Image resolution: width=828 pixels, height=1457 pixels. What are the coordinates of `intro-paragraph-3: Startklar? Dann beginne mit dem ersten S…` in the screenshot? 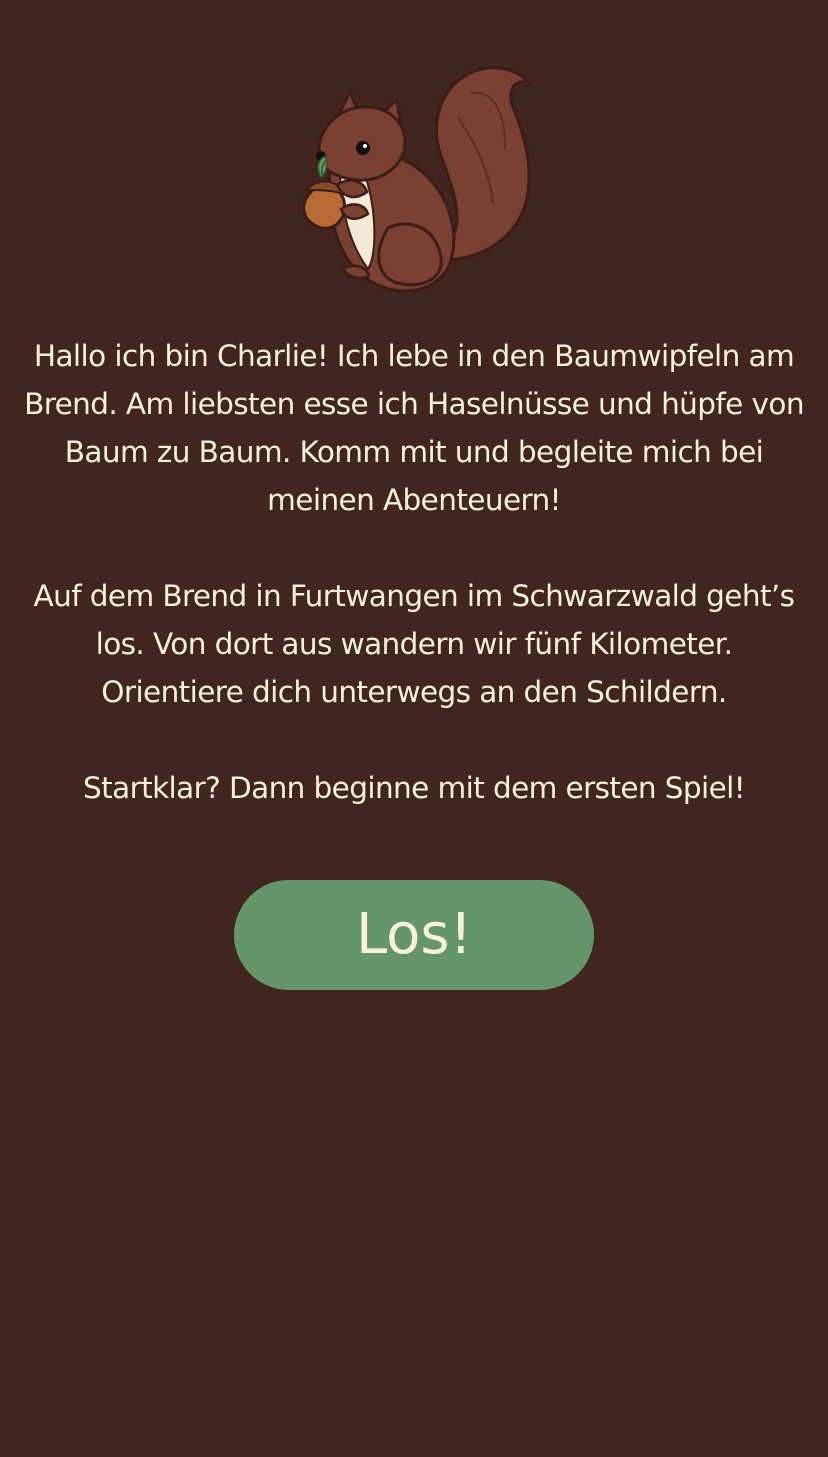 It's located at (414, 788).